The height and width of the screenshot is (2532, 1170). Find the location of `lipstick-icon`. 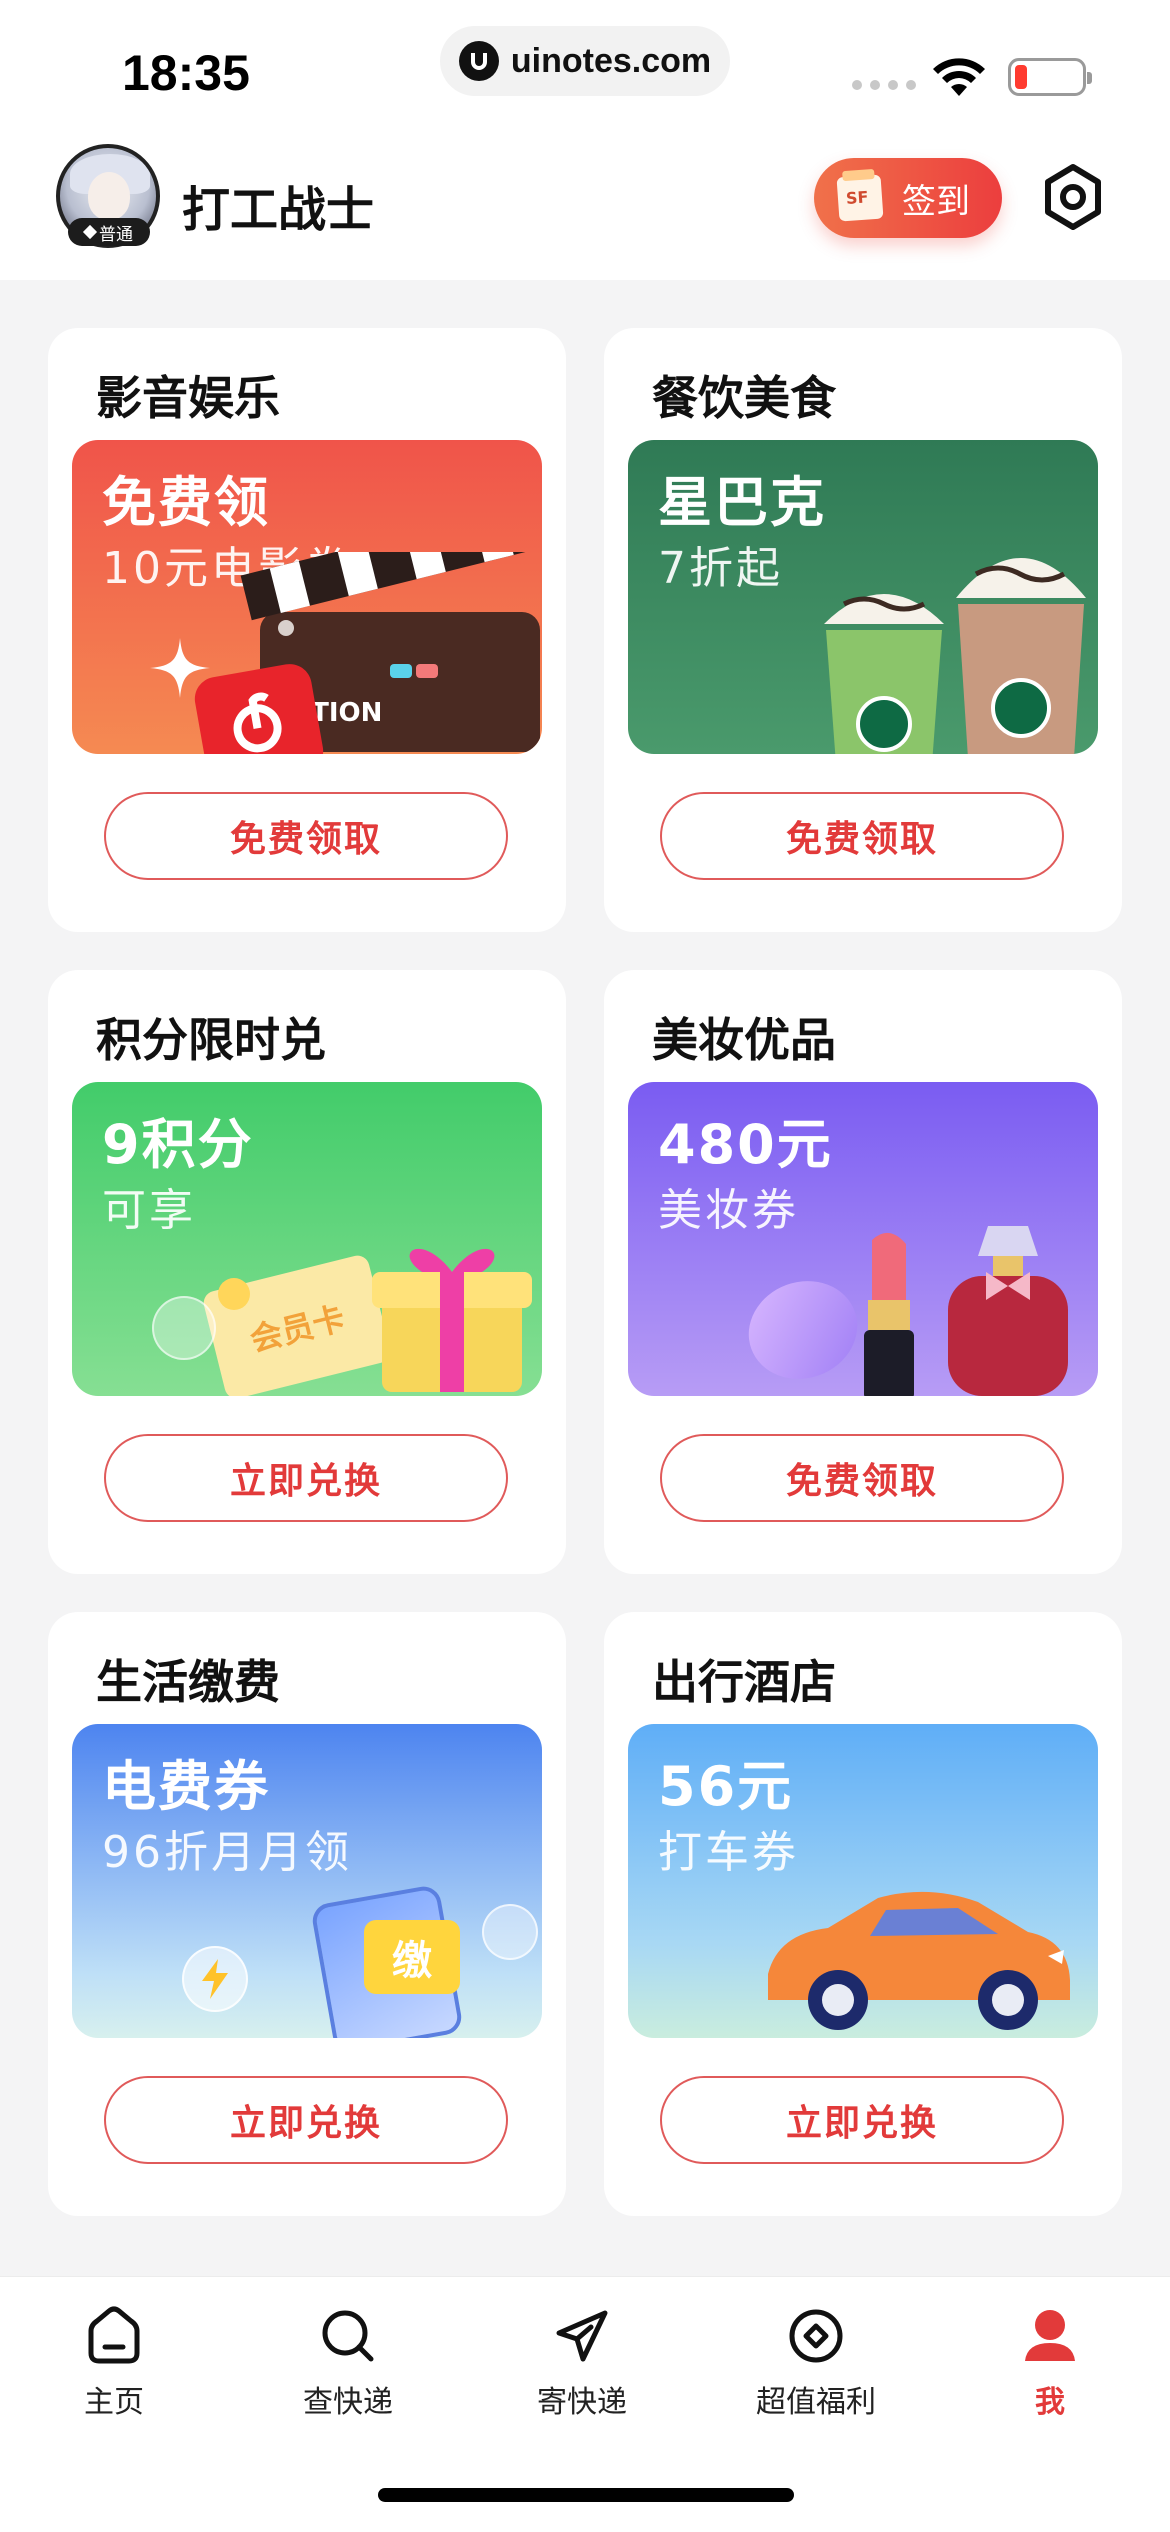

lipstick-icon is located at coordinates (889, 1314).